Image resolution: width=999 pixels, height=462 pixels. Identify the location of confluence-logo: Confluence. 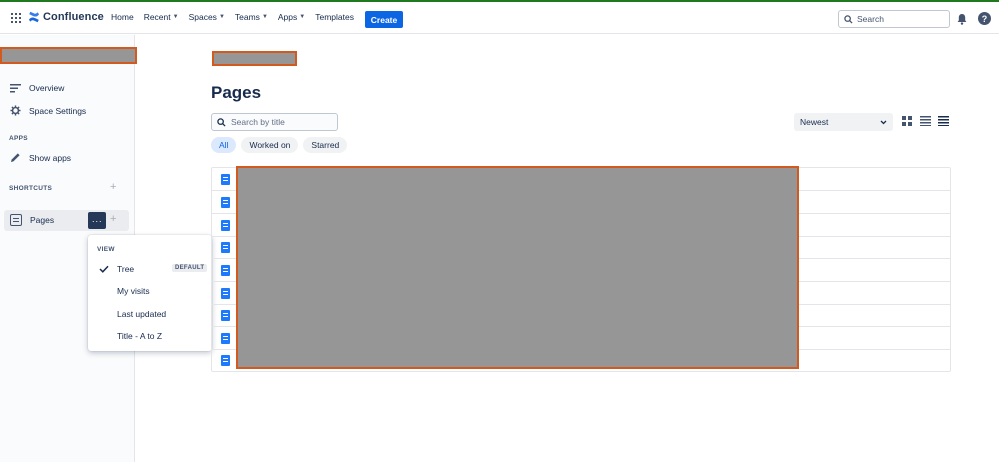
(66, 17).